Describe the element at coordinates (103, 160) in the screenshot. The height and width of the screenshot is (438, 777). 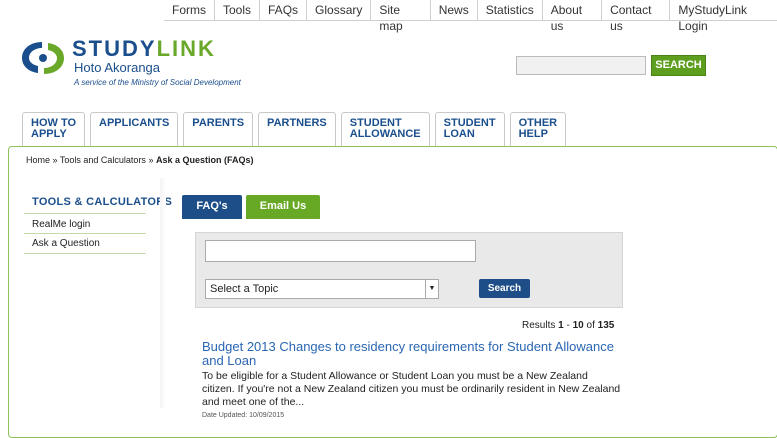
I see `breadcrumb-tools: Tools and Calculators` at that location.